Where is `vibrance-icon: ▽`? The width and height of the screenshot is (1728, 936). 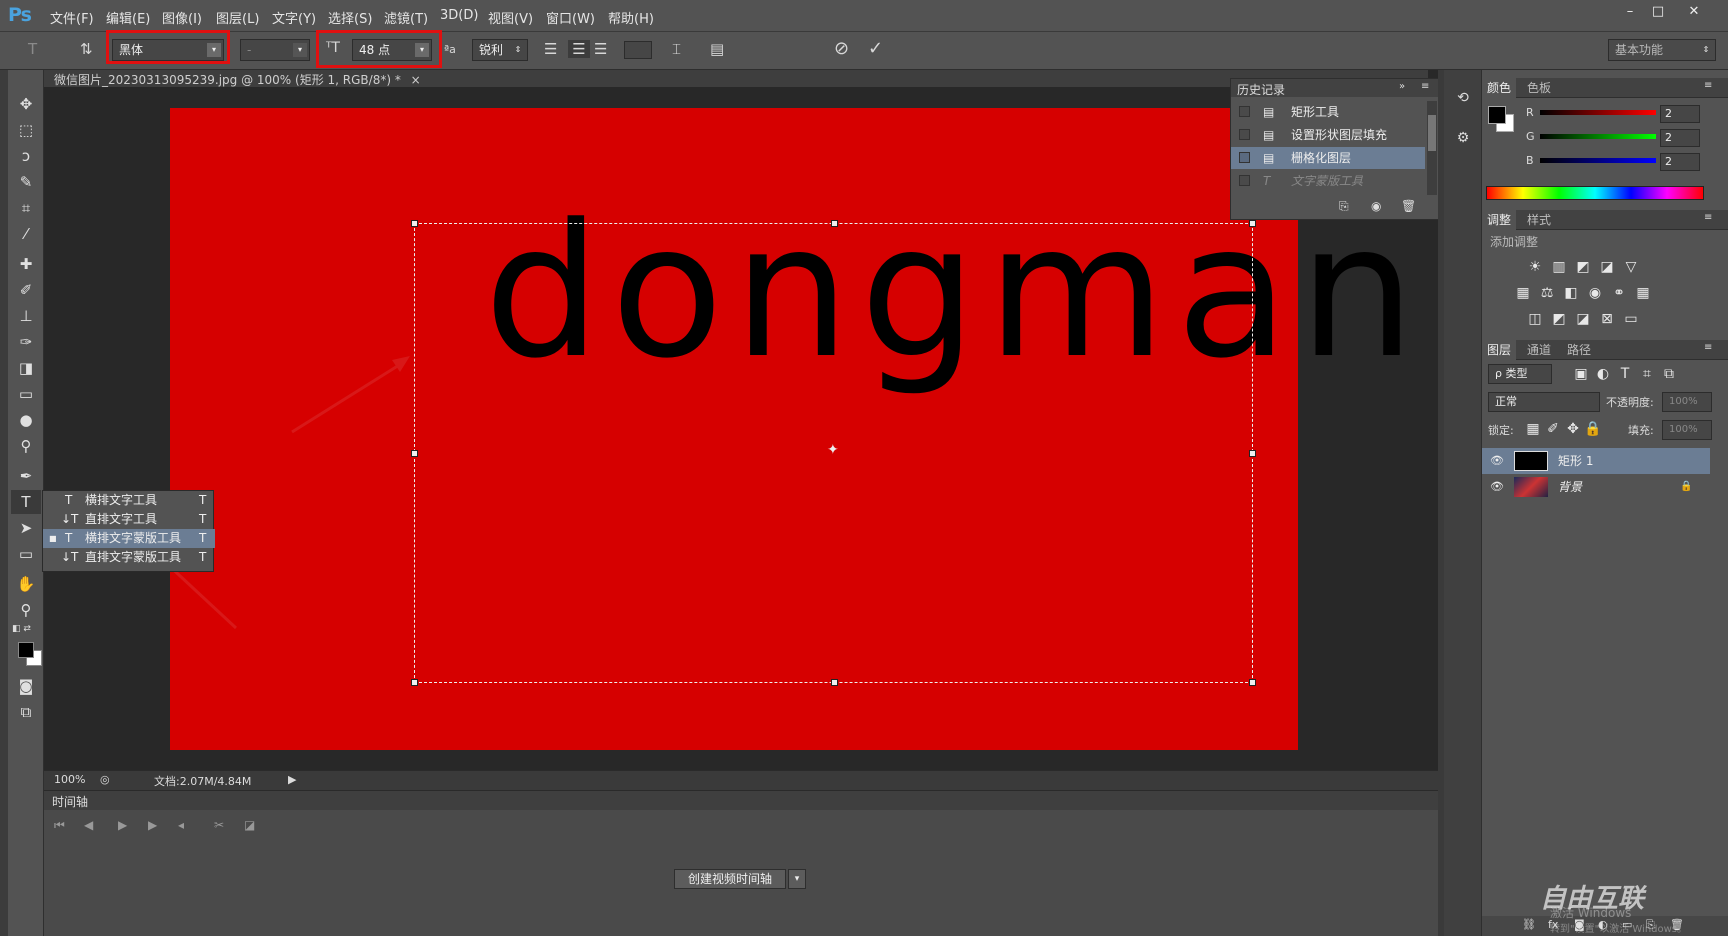 vibrance-icon: ▽ is located at coordinates (1631, 267).